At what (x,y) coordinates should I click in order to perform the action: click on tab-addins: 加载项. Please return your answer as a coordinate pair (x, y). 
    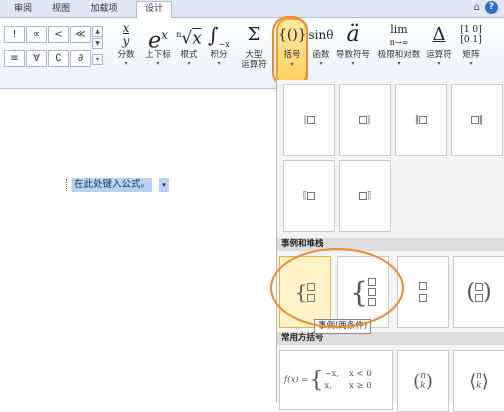
    Looking at the image, I should click on (104, 9).